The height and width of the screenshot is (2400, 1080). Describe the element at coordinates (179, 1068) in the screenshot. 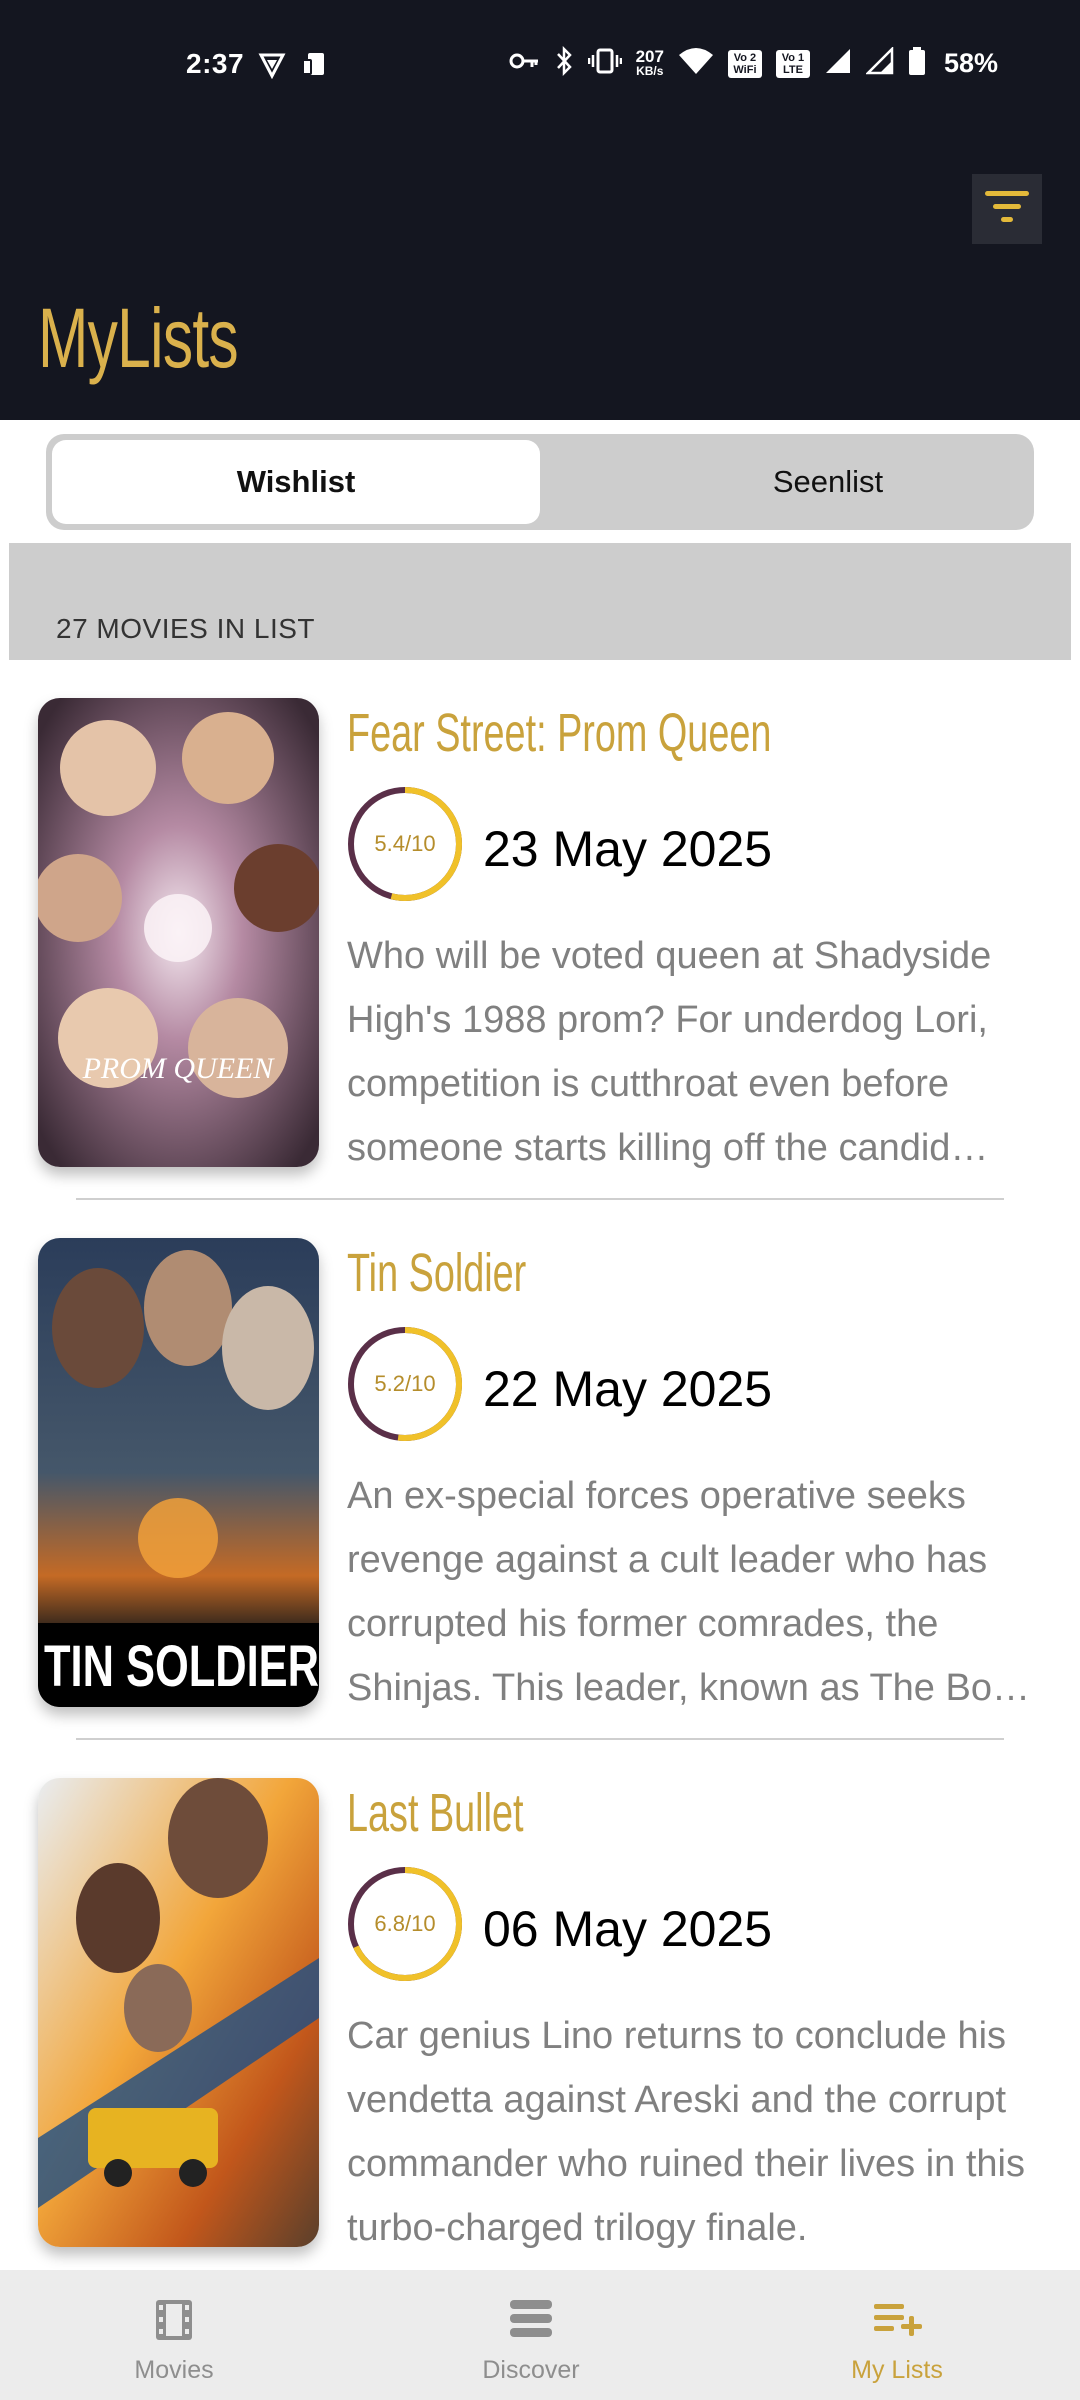

I see `poster-title: PROM QUEEN` at that location.